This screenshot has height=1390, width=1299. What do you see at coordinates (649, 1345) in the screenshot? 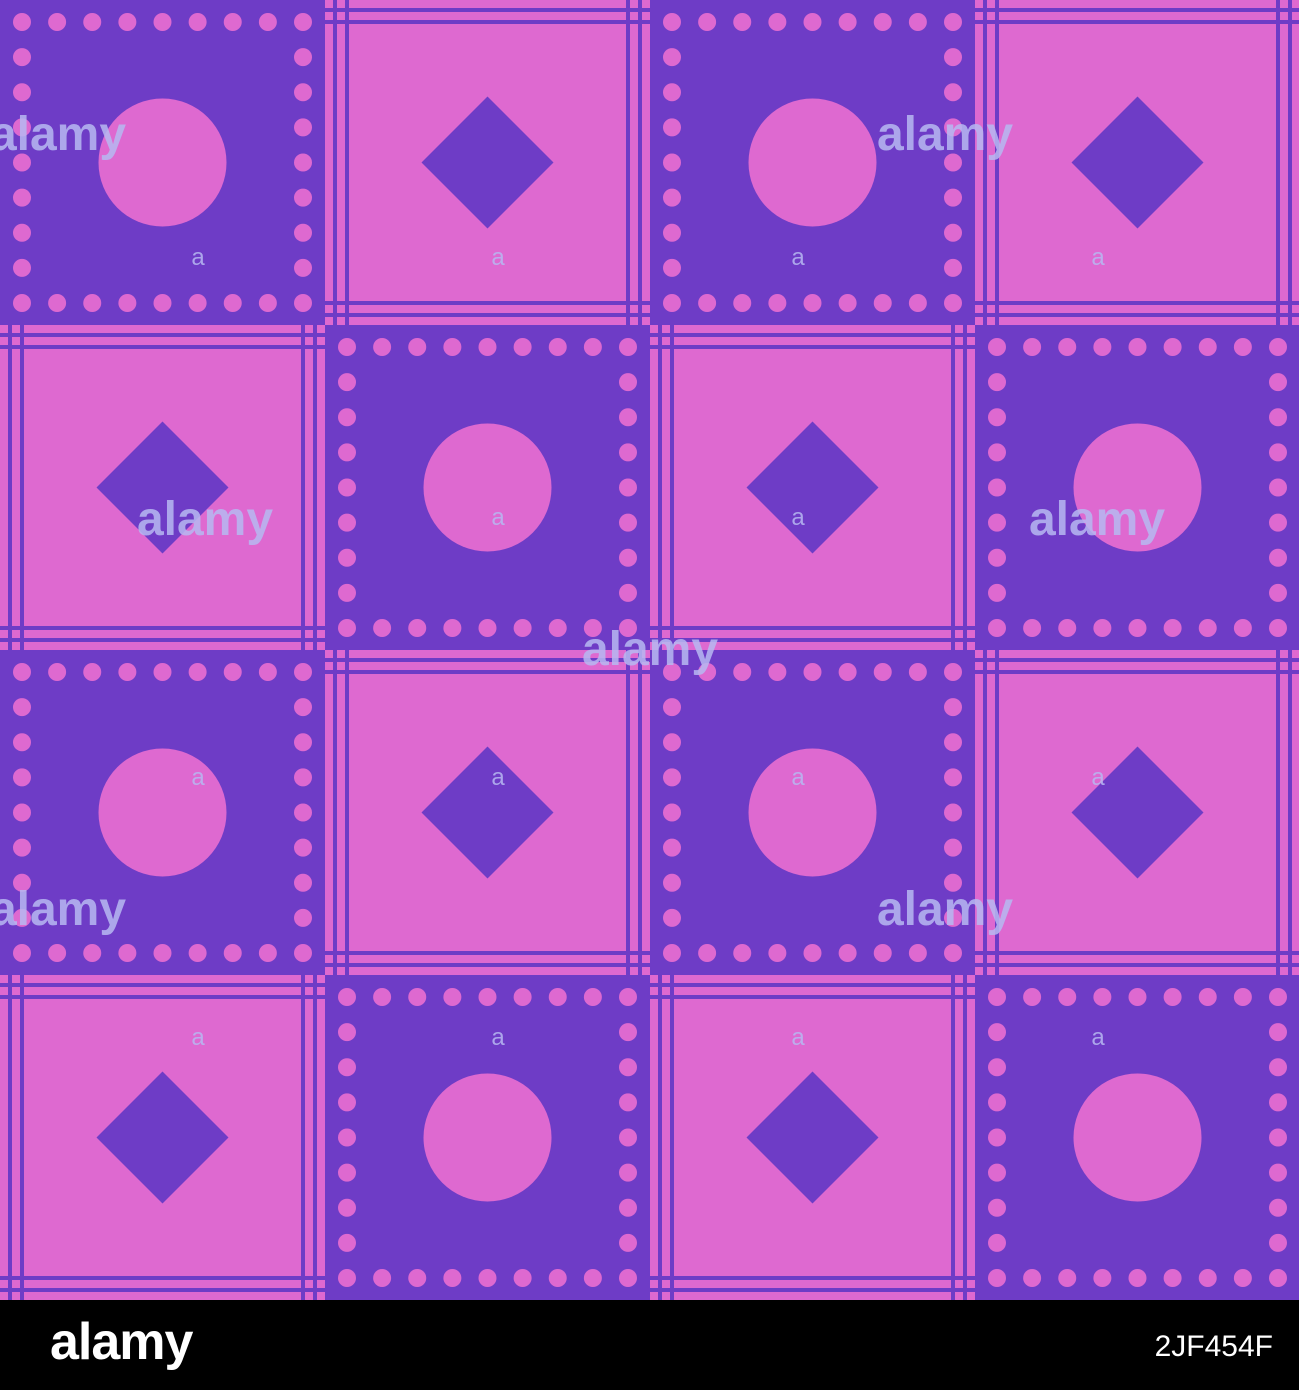
I see `footer-bar: alamy 2JF454F` at bounding box center [649, 1345].